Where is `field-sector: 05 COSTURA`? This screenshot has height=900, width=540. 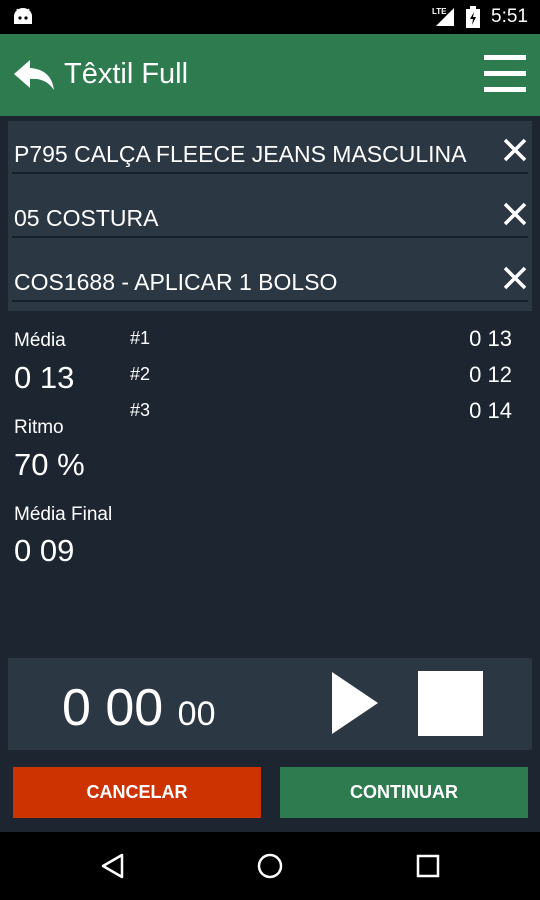
field-sector: 05 COSTURA is located at coordinates (270, 216).